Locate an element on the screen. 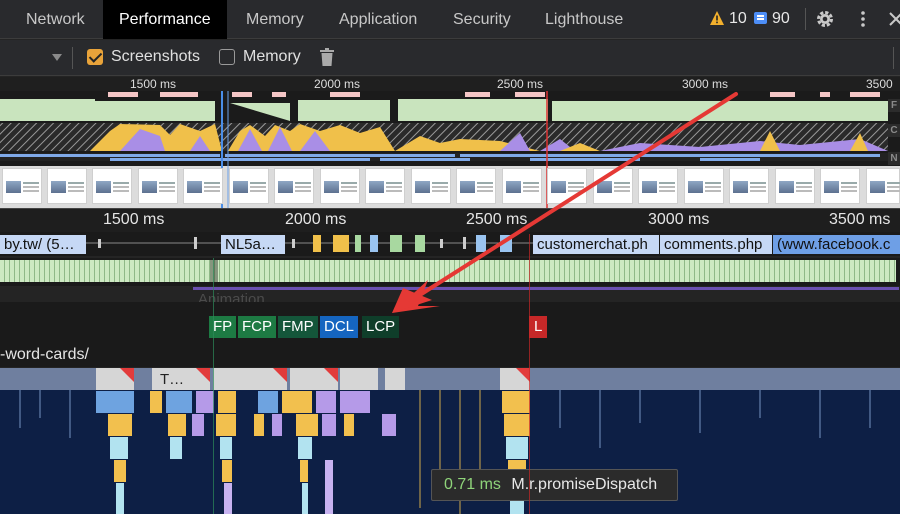  timeline-tick: 3000 ms is located at coordinates (679, 219).